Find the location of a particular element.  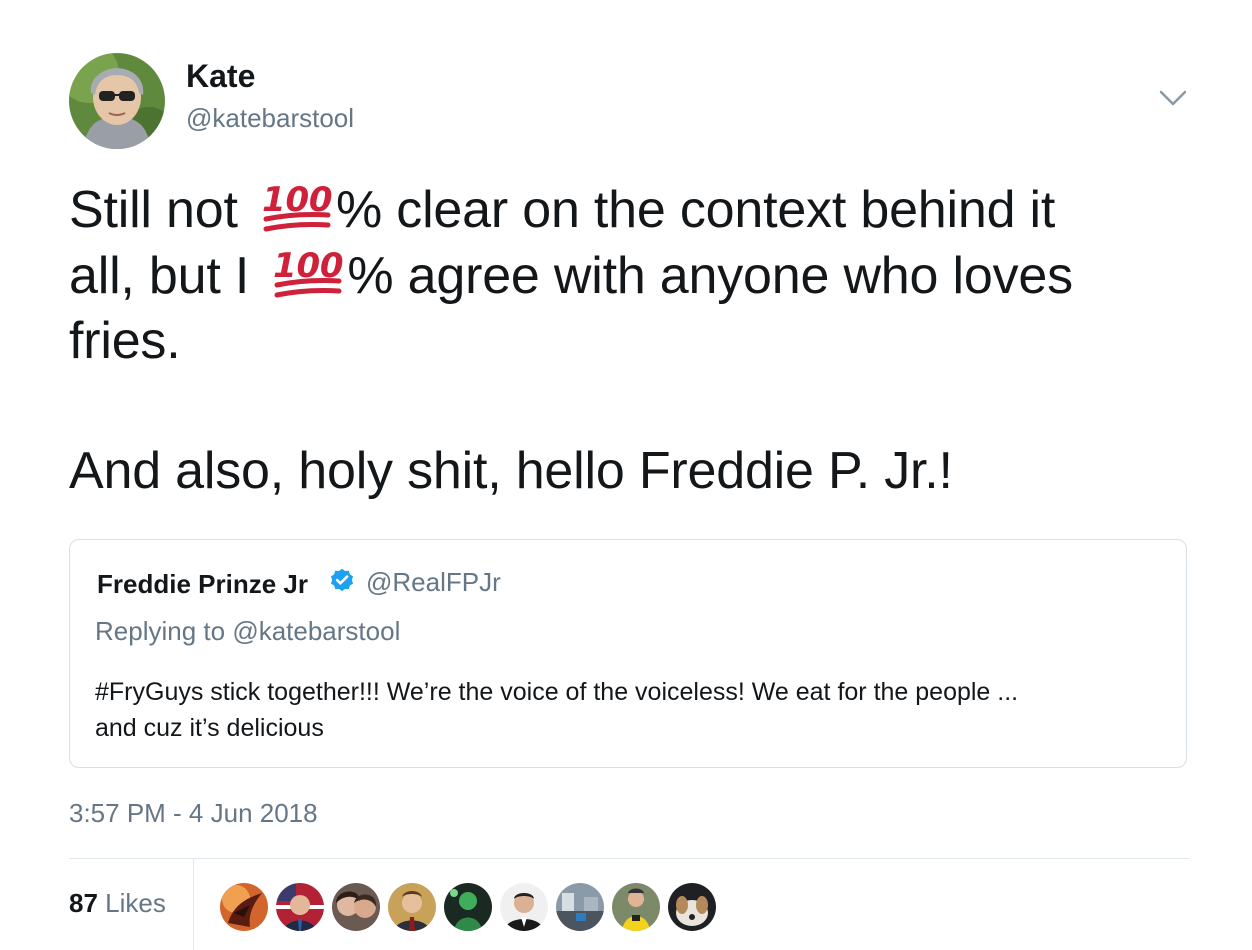

tweet-text-fragment: % agree with anyone who loves is located at coordinates (710, 276).